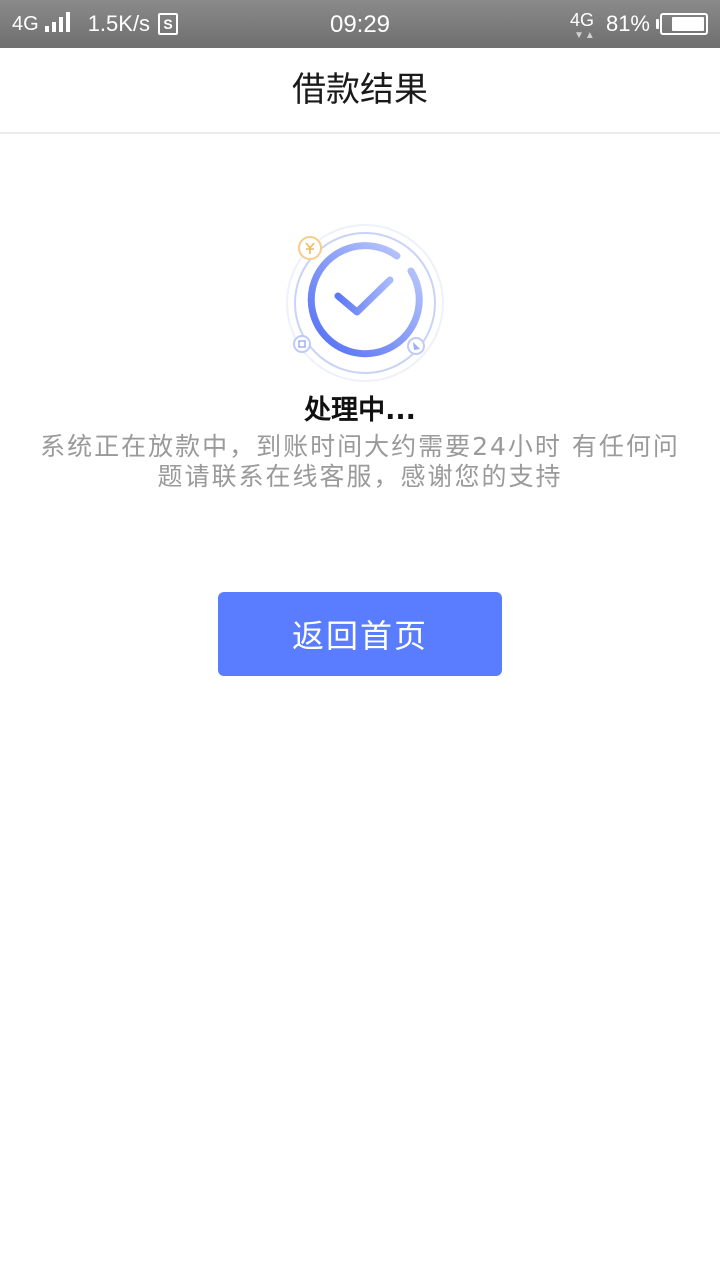 The image size is (720, 1280). I want to click on page-title: 借款结果, so click(360, 90).